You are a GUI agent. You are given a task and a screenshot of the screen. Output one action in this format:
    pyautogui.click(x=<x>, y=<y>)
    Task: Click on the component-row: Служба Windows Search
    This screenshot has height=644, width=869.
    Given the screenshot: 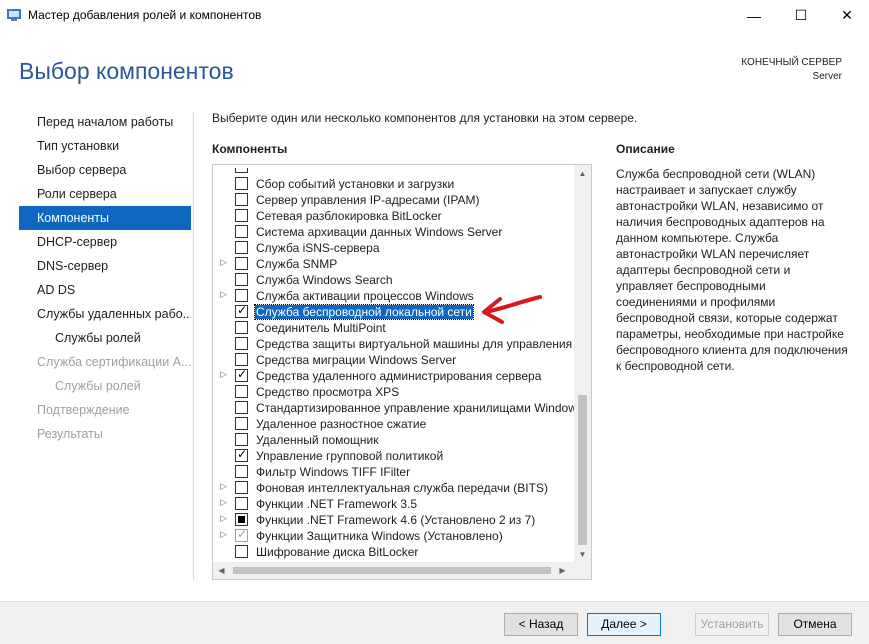 What is the action you would take?
    pyautogui.click(x=393, y=280)
    